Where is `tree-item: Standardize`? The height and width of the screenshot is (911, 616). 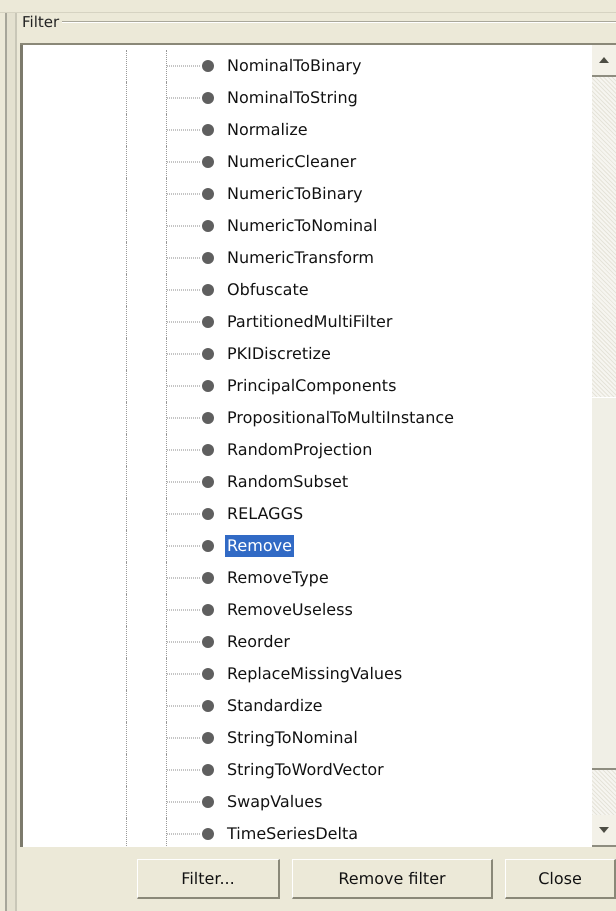
tree-item: Standardize is located at coordinates (274, 706).